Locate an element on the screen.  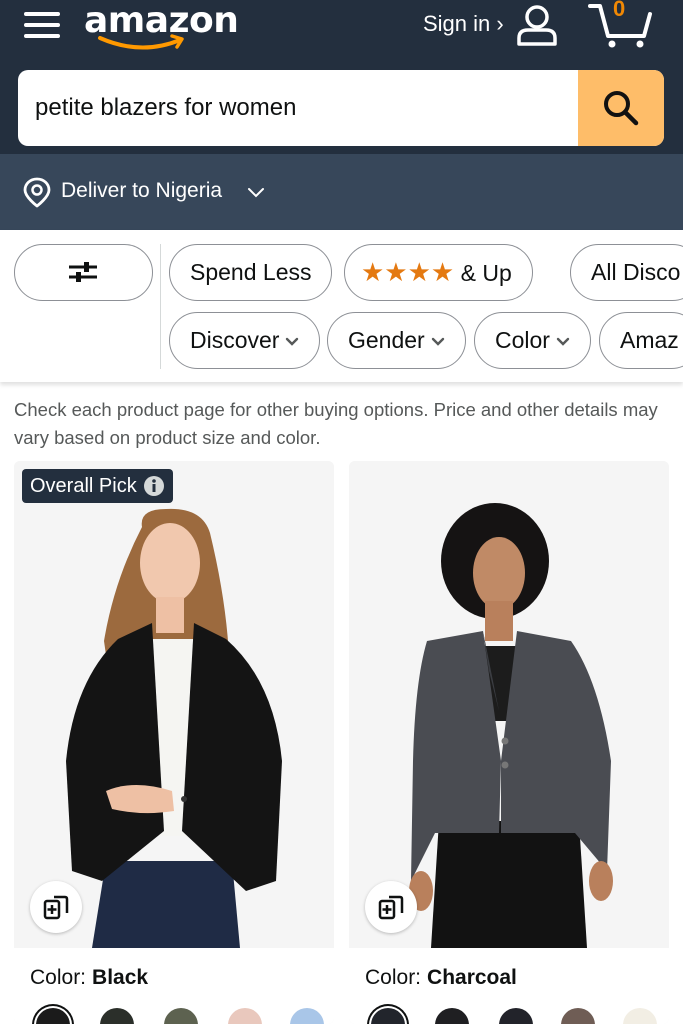
sign-in-link: Sign in › is located at coordinates (463, 24).